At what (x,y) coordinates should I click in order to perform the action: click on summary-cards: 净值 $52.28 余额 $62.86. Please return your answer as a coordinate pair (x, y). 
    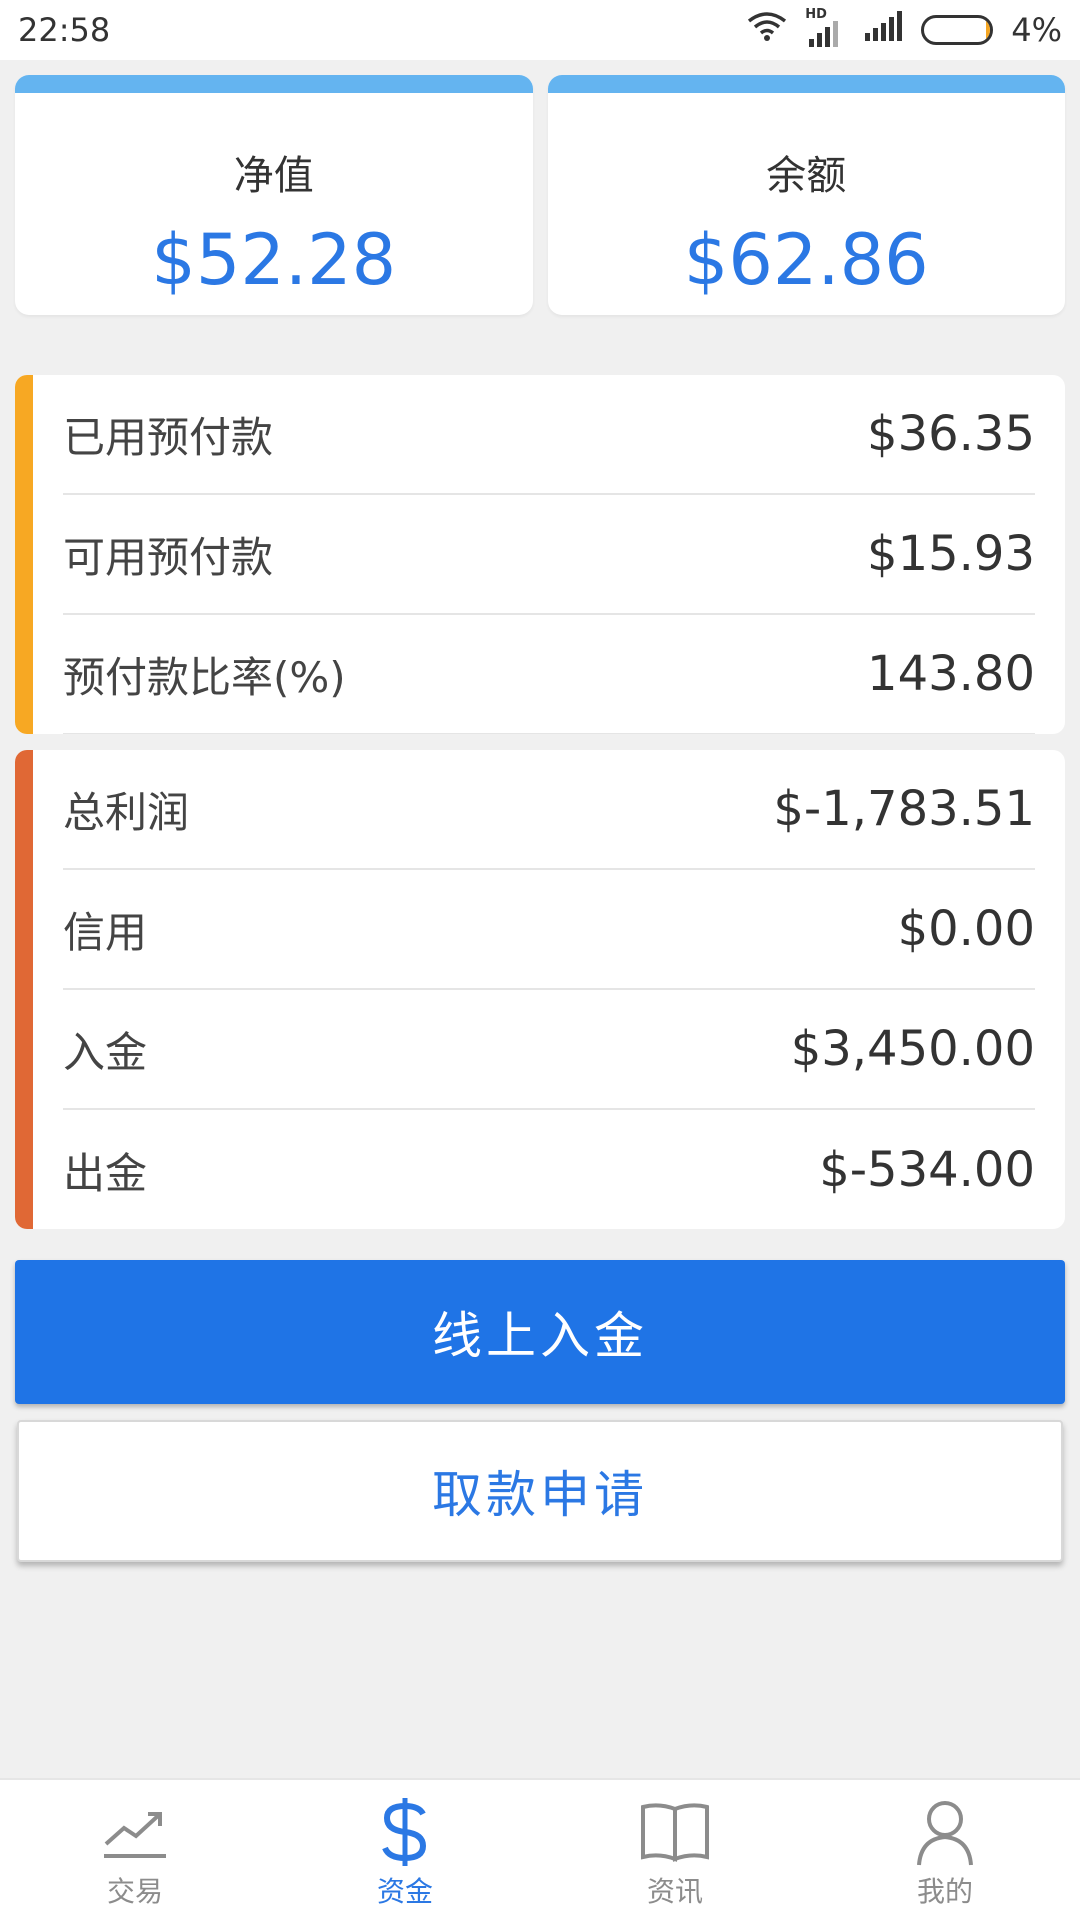
    Looking at the image, I should click on (540, 195).